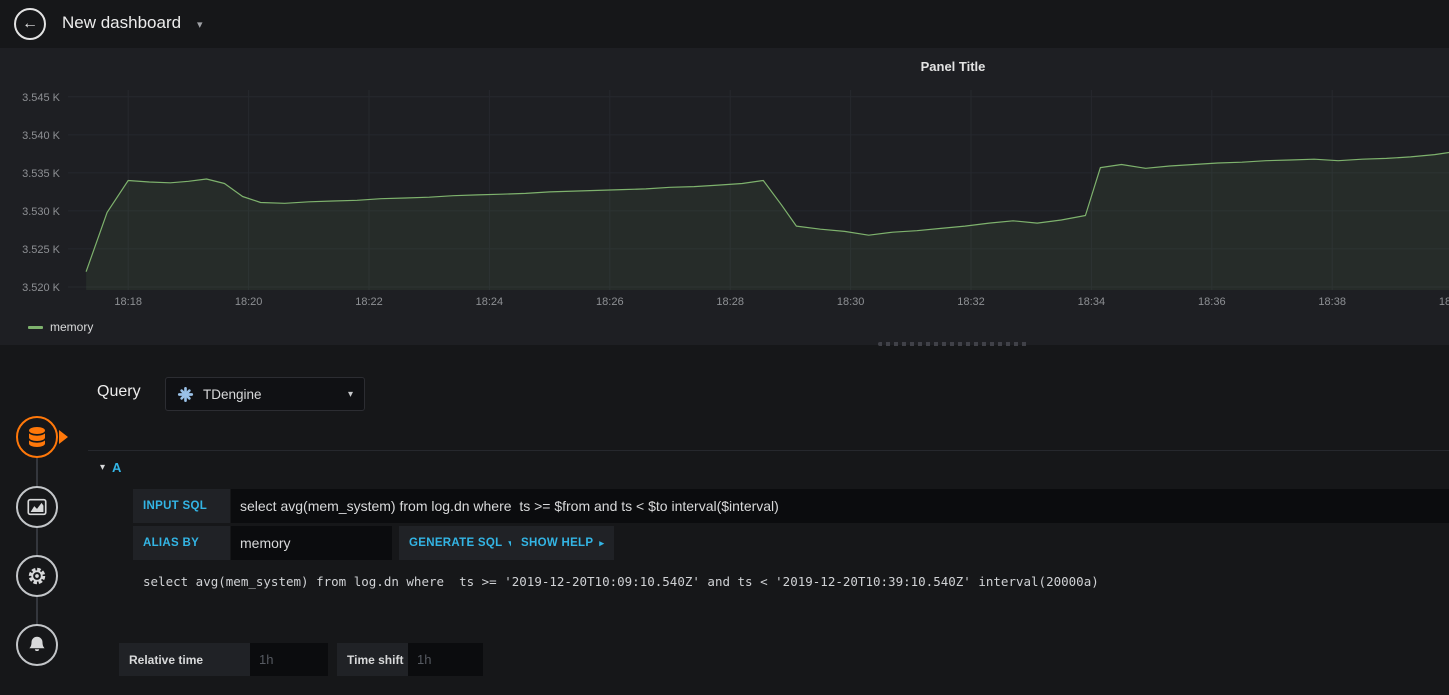 The height and width of the screenshot is (695, 1449). I want to click on legend-series-color, so click(35, 327).